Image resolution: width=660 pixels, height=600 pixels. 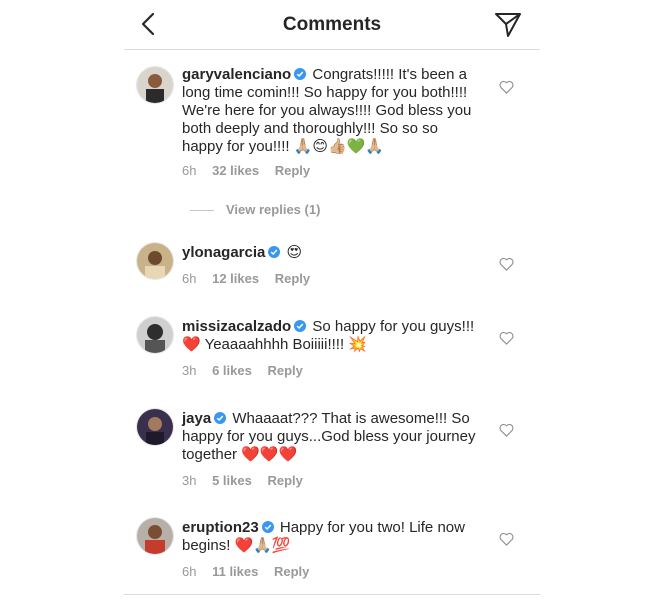 I want to click on comment-meta: 6h 12 likes Reply, so click(x=252, y=278).